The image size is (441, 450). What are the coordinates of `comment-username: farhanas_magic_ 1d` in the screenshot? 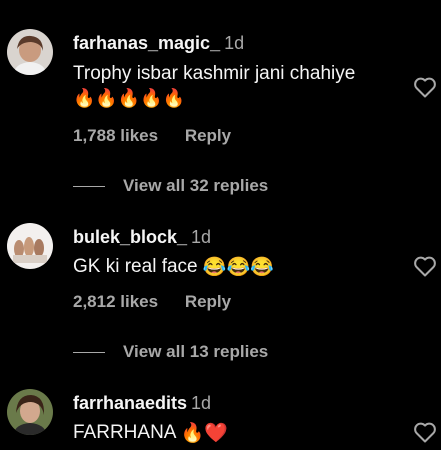 It's located at (158, 43).